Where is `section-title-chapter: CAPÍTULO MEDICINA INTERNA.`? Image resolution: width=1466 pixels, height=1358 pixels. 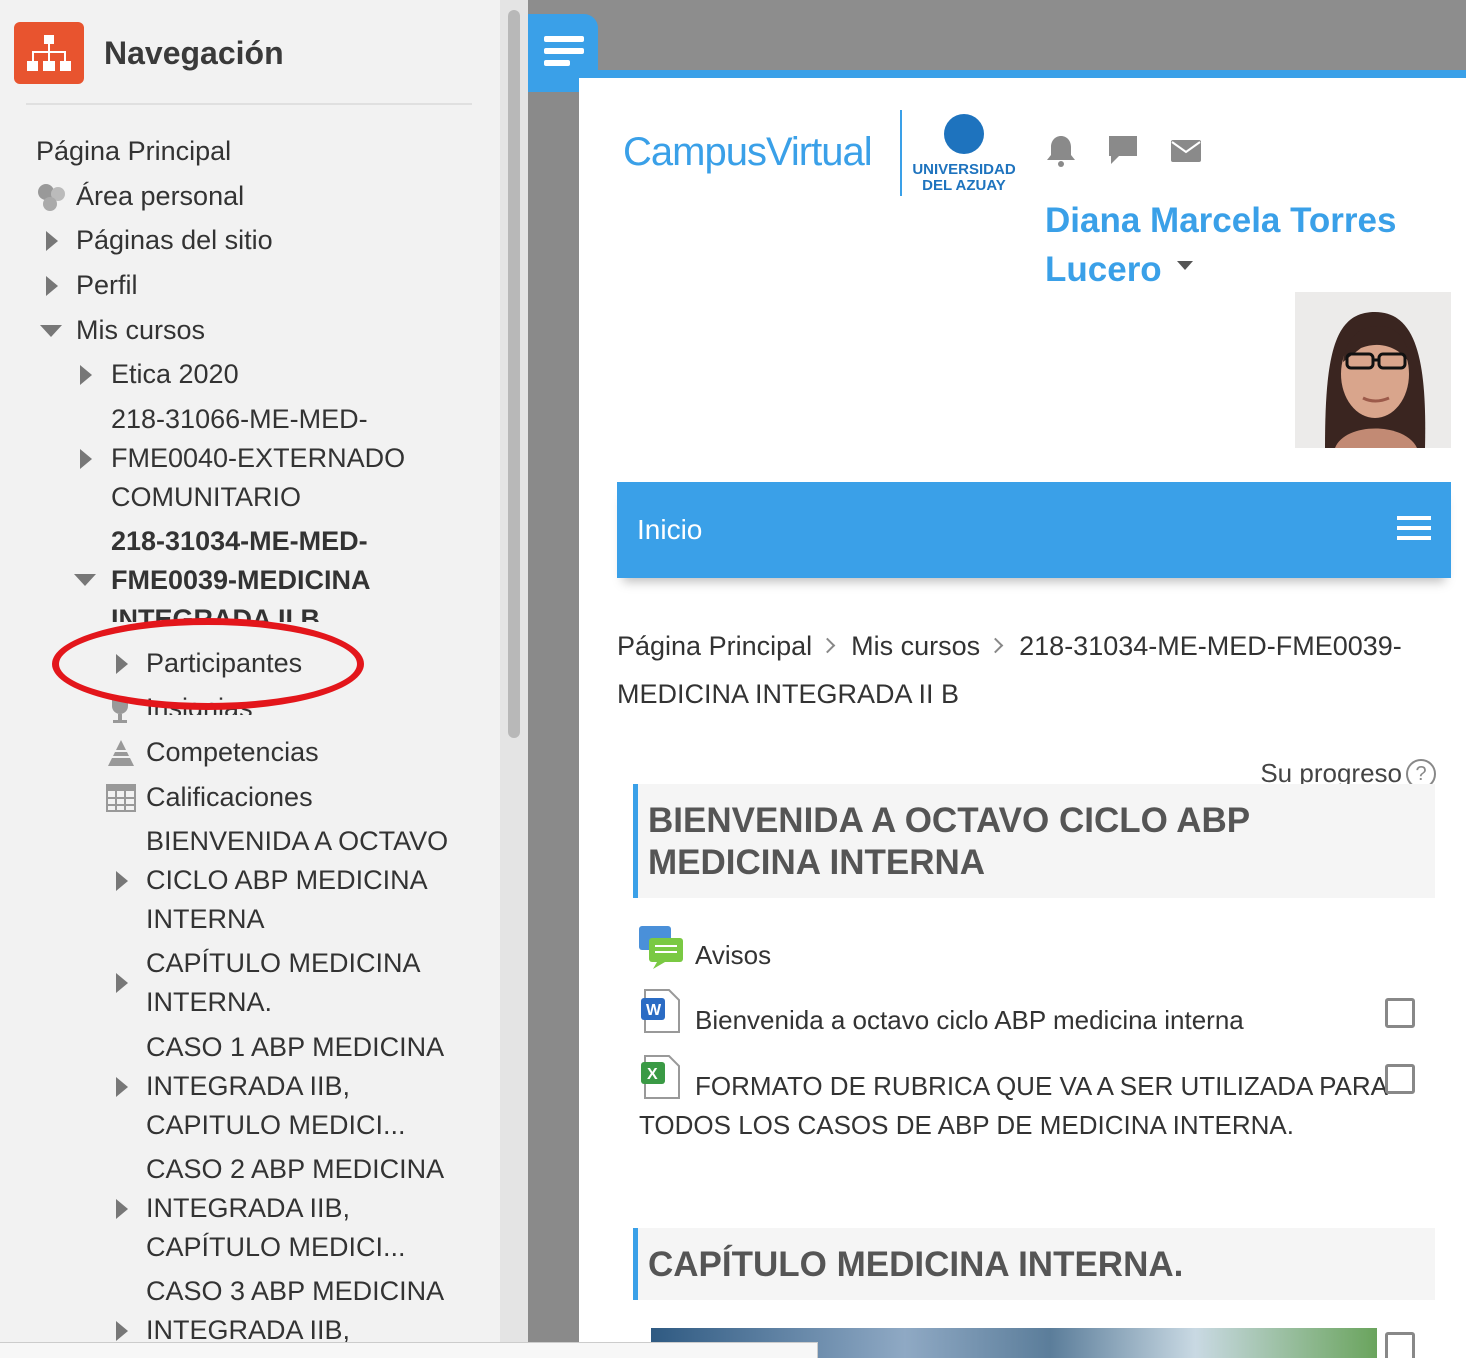
section-title-chapter: CAPÍTULO MEDICINA INTERNA. is located at coordinates (1034, 1264).